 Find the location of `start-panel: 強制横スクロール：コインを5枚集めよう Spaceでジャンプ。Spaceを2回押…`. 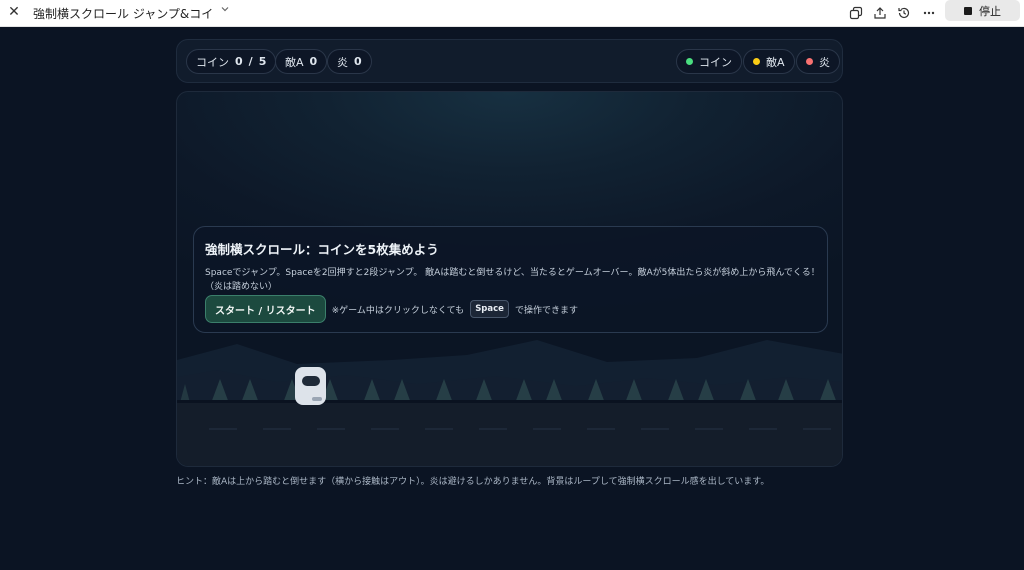

start-panel: 強制横スクロール：コインを5枚集めよう Spaceでジャンプ。Spaceを2回押… is located at coordinates (510, 279).